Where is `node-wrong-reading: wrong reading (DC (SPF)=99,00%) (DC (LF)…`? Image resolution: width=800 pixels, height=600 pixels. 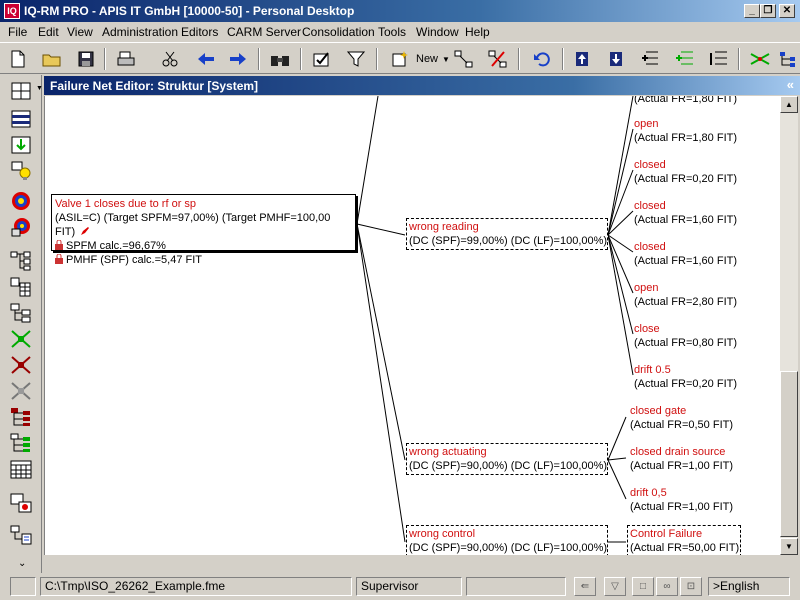 node-wrong-reading: wrong reading (DC (SPF)=99,00%) (DC (LF)… is located at coordinates (507, 234).